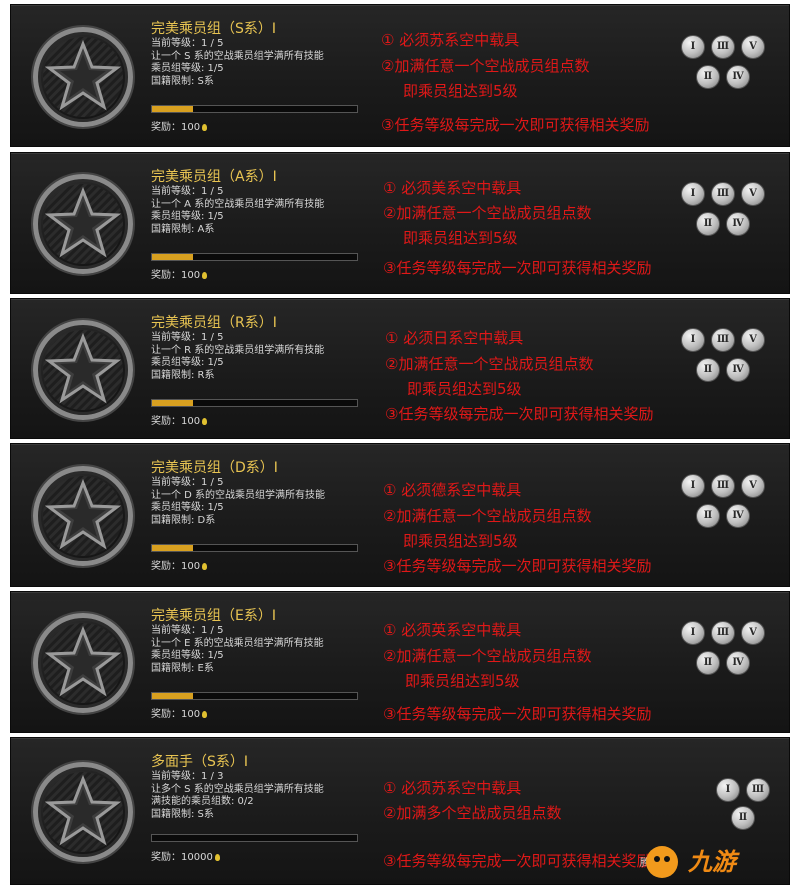 This screenshot has height=888, width=800. I want to click on nation-restriction: 国籍限制: R系, so click(183, 375).